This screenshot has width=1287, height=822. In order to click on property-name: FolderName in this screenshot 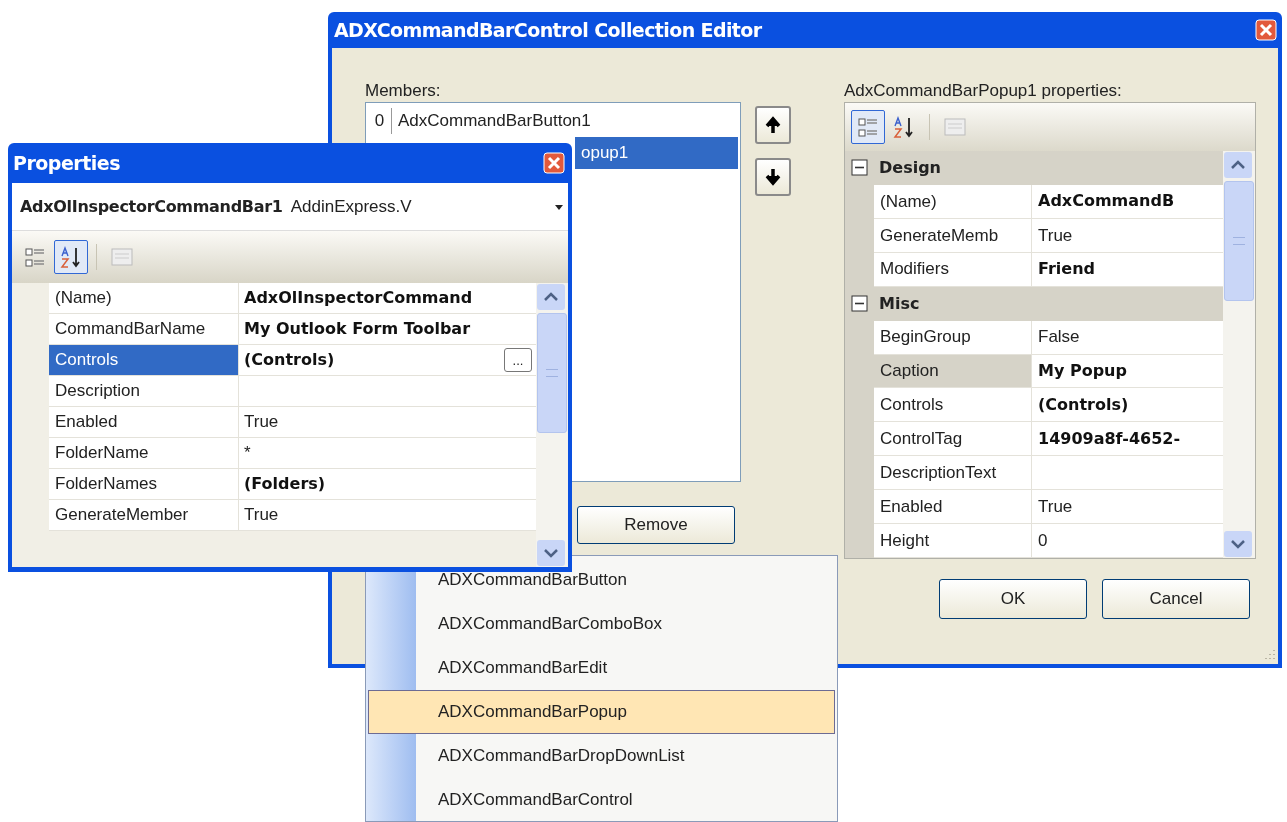, I will do `click(144, 453)`.